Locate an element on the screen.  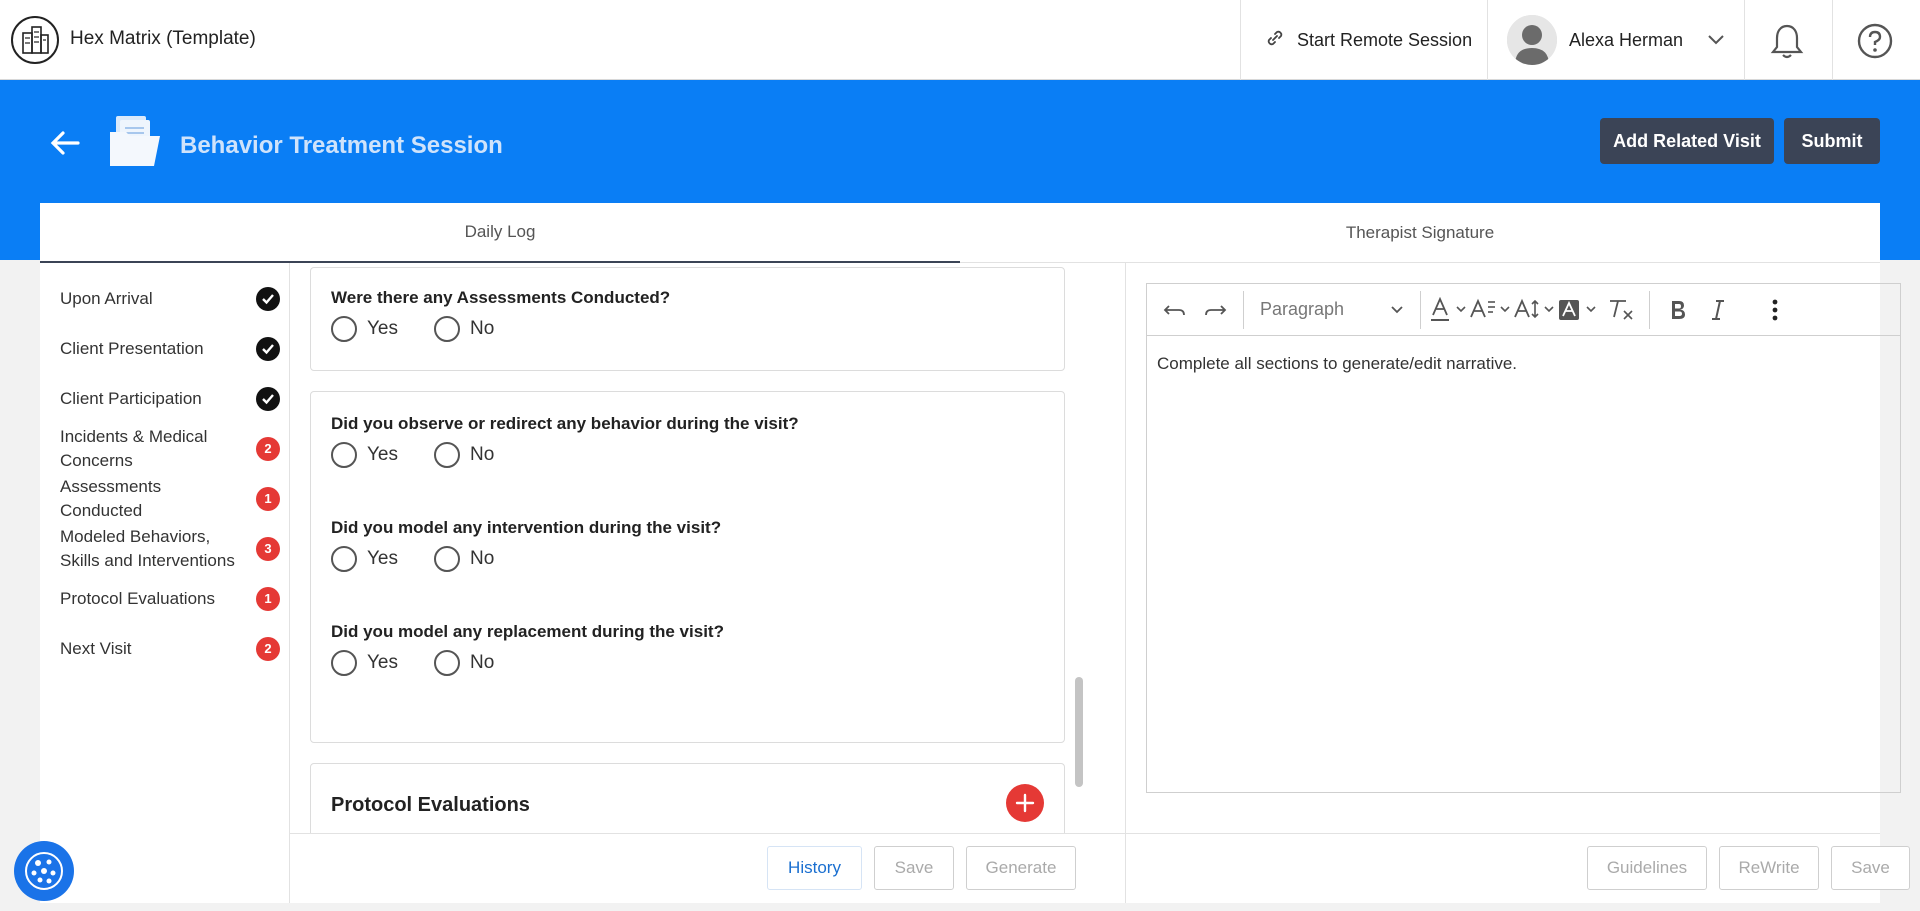
nav-item-label: Upon Arrival is located at coordinates (106, 298).